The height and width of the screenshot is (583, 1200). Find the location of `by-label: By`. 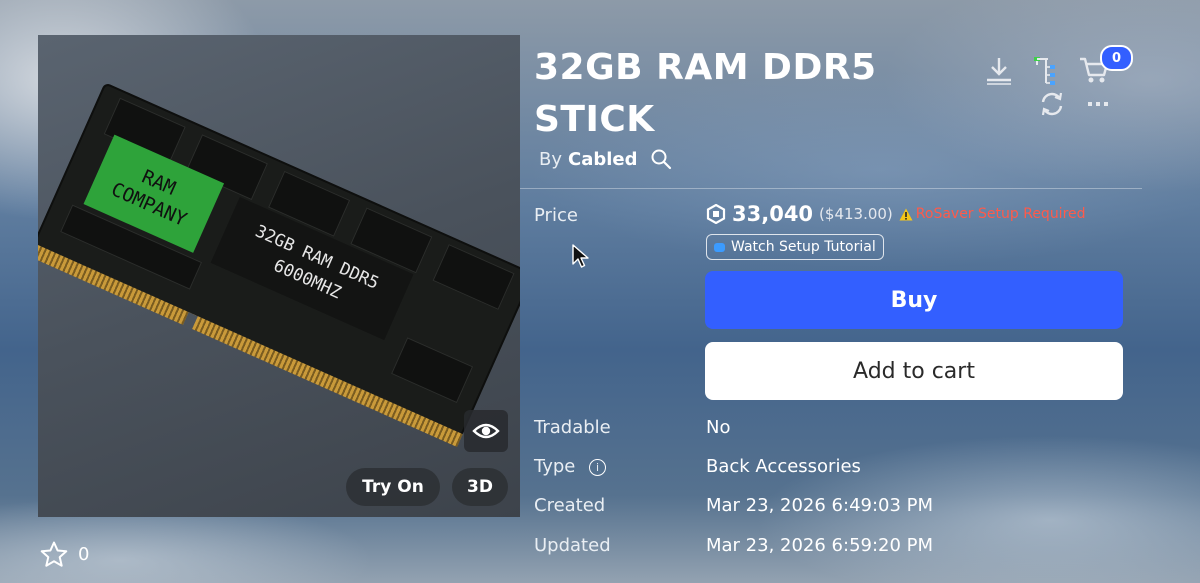

by-label: By is located at coordinates (551, 159).